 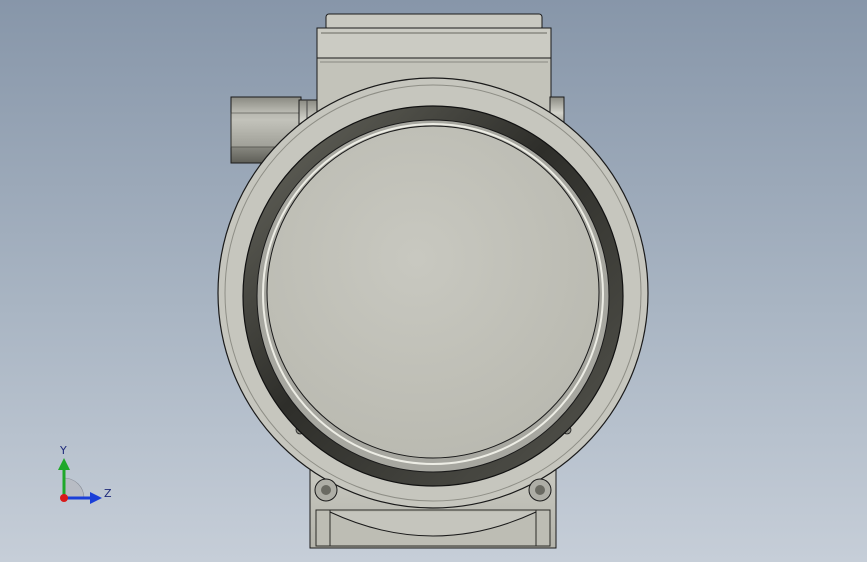 What do you see at coordinates (74, 488) in the screenshot?
I see `triad-plane-shade` at bounding box center [74, 488].